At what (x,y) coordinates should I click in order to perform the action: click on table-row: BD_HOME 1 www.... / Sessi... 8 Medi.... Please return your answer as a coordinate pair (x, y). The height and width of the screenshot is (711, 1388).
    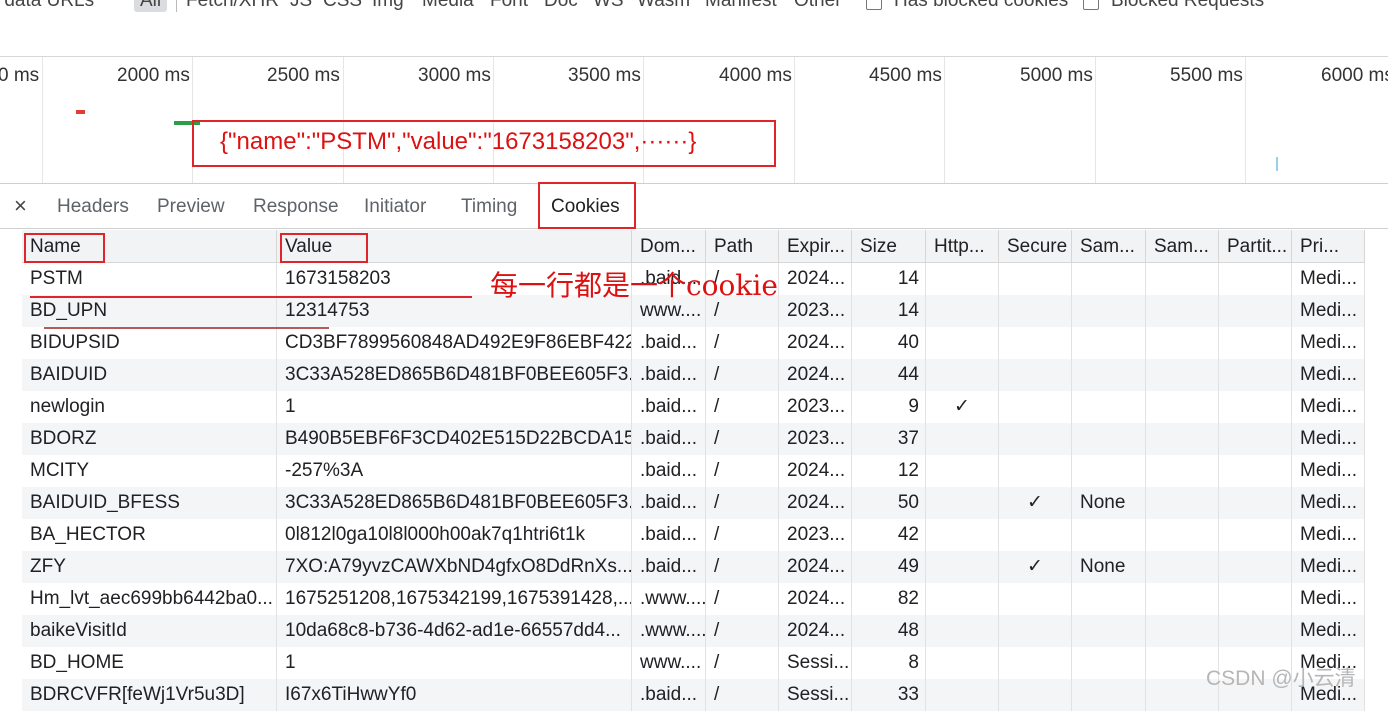
    Looking at the image, I should click on (693, 663).